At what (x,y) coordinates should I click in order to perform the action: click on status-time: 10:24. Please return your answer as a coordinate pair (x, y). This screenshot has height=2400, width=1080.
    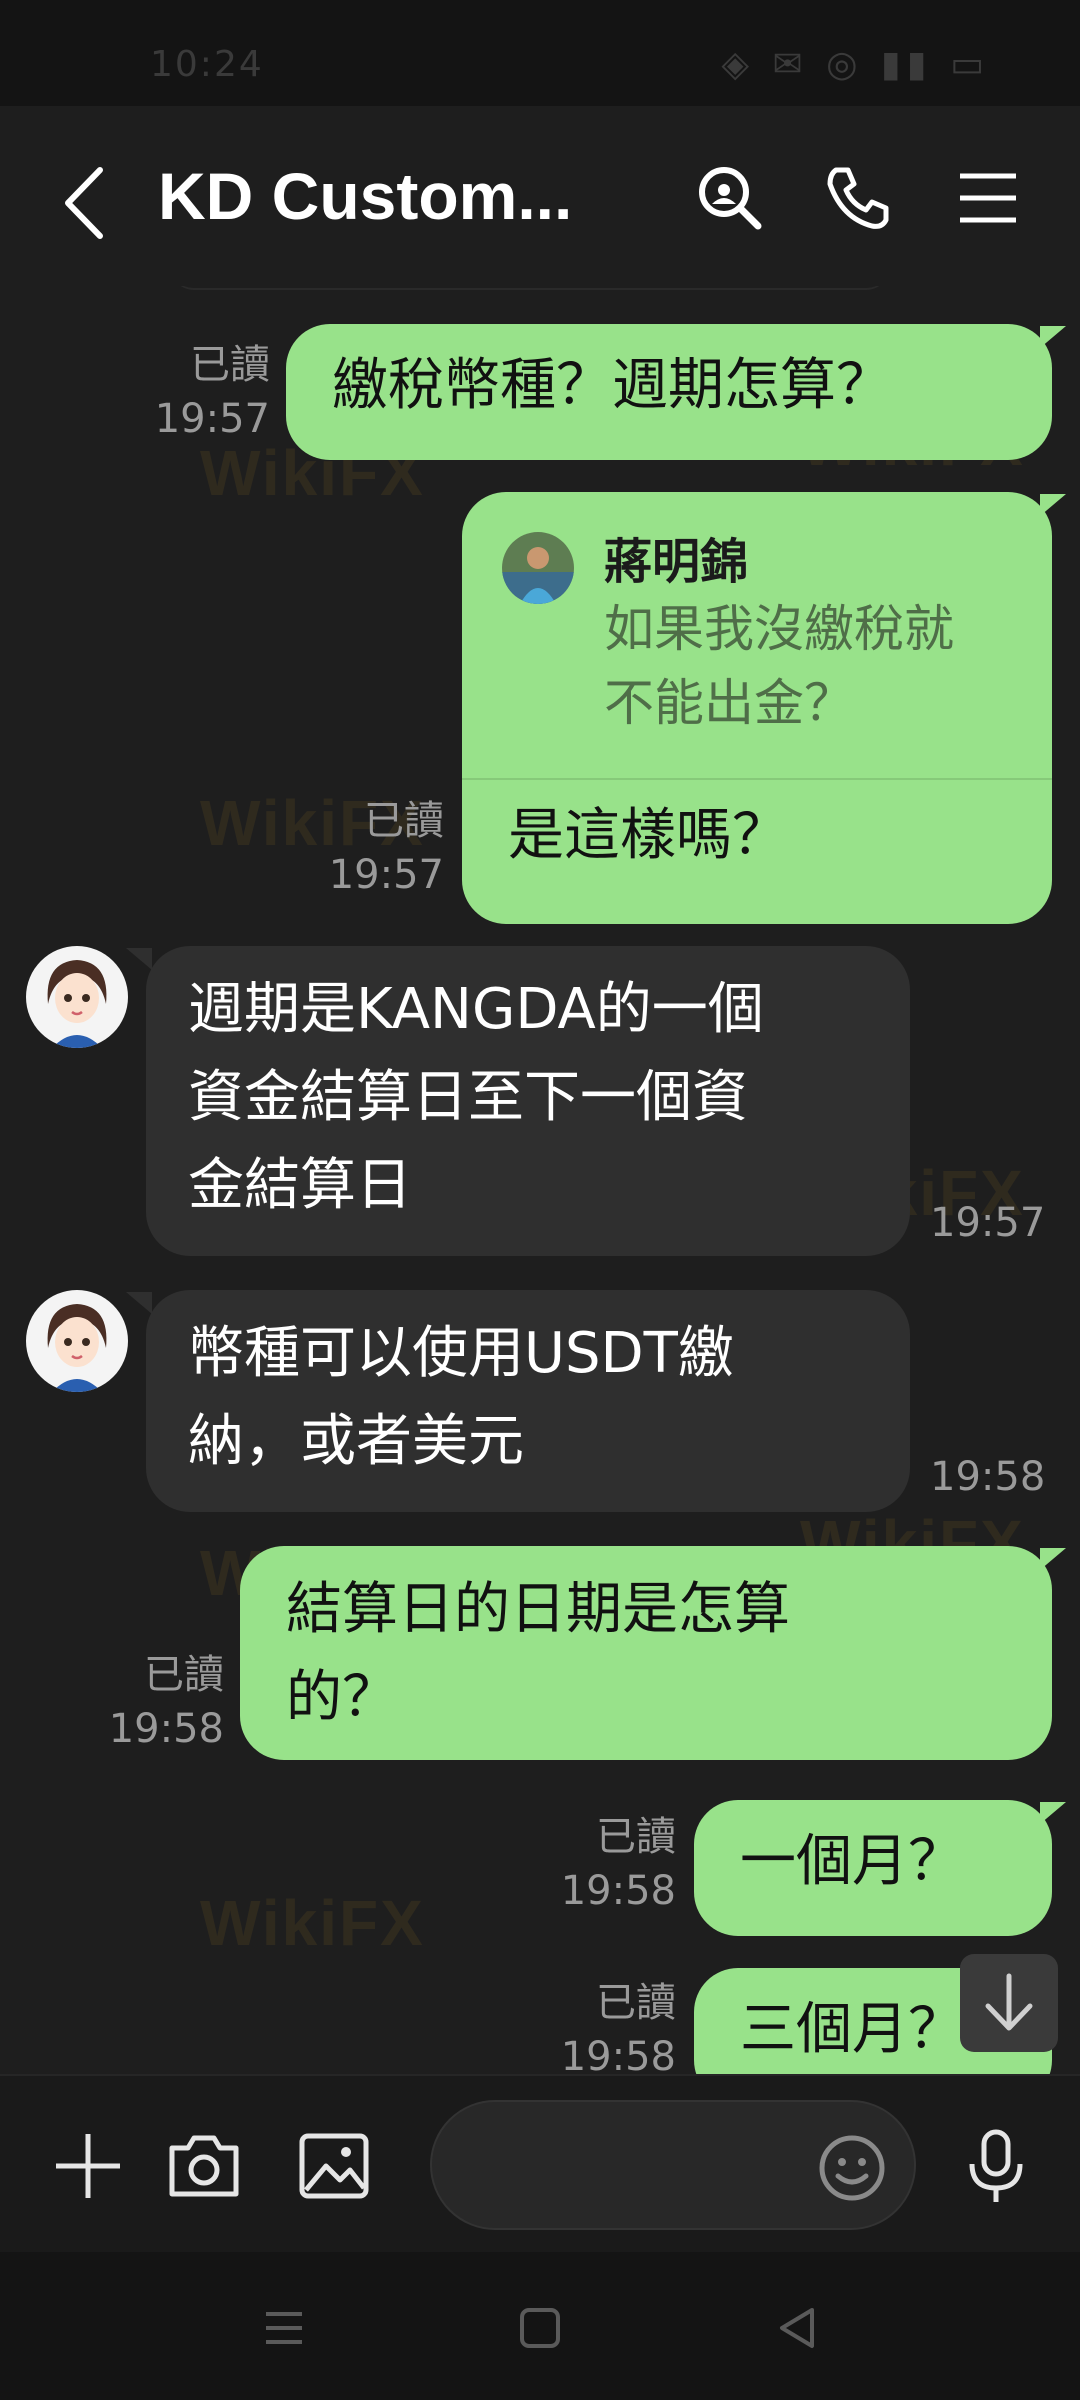
    Looking at the image, I should click on (207, 64).